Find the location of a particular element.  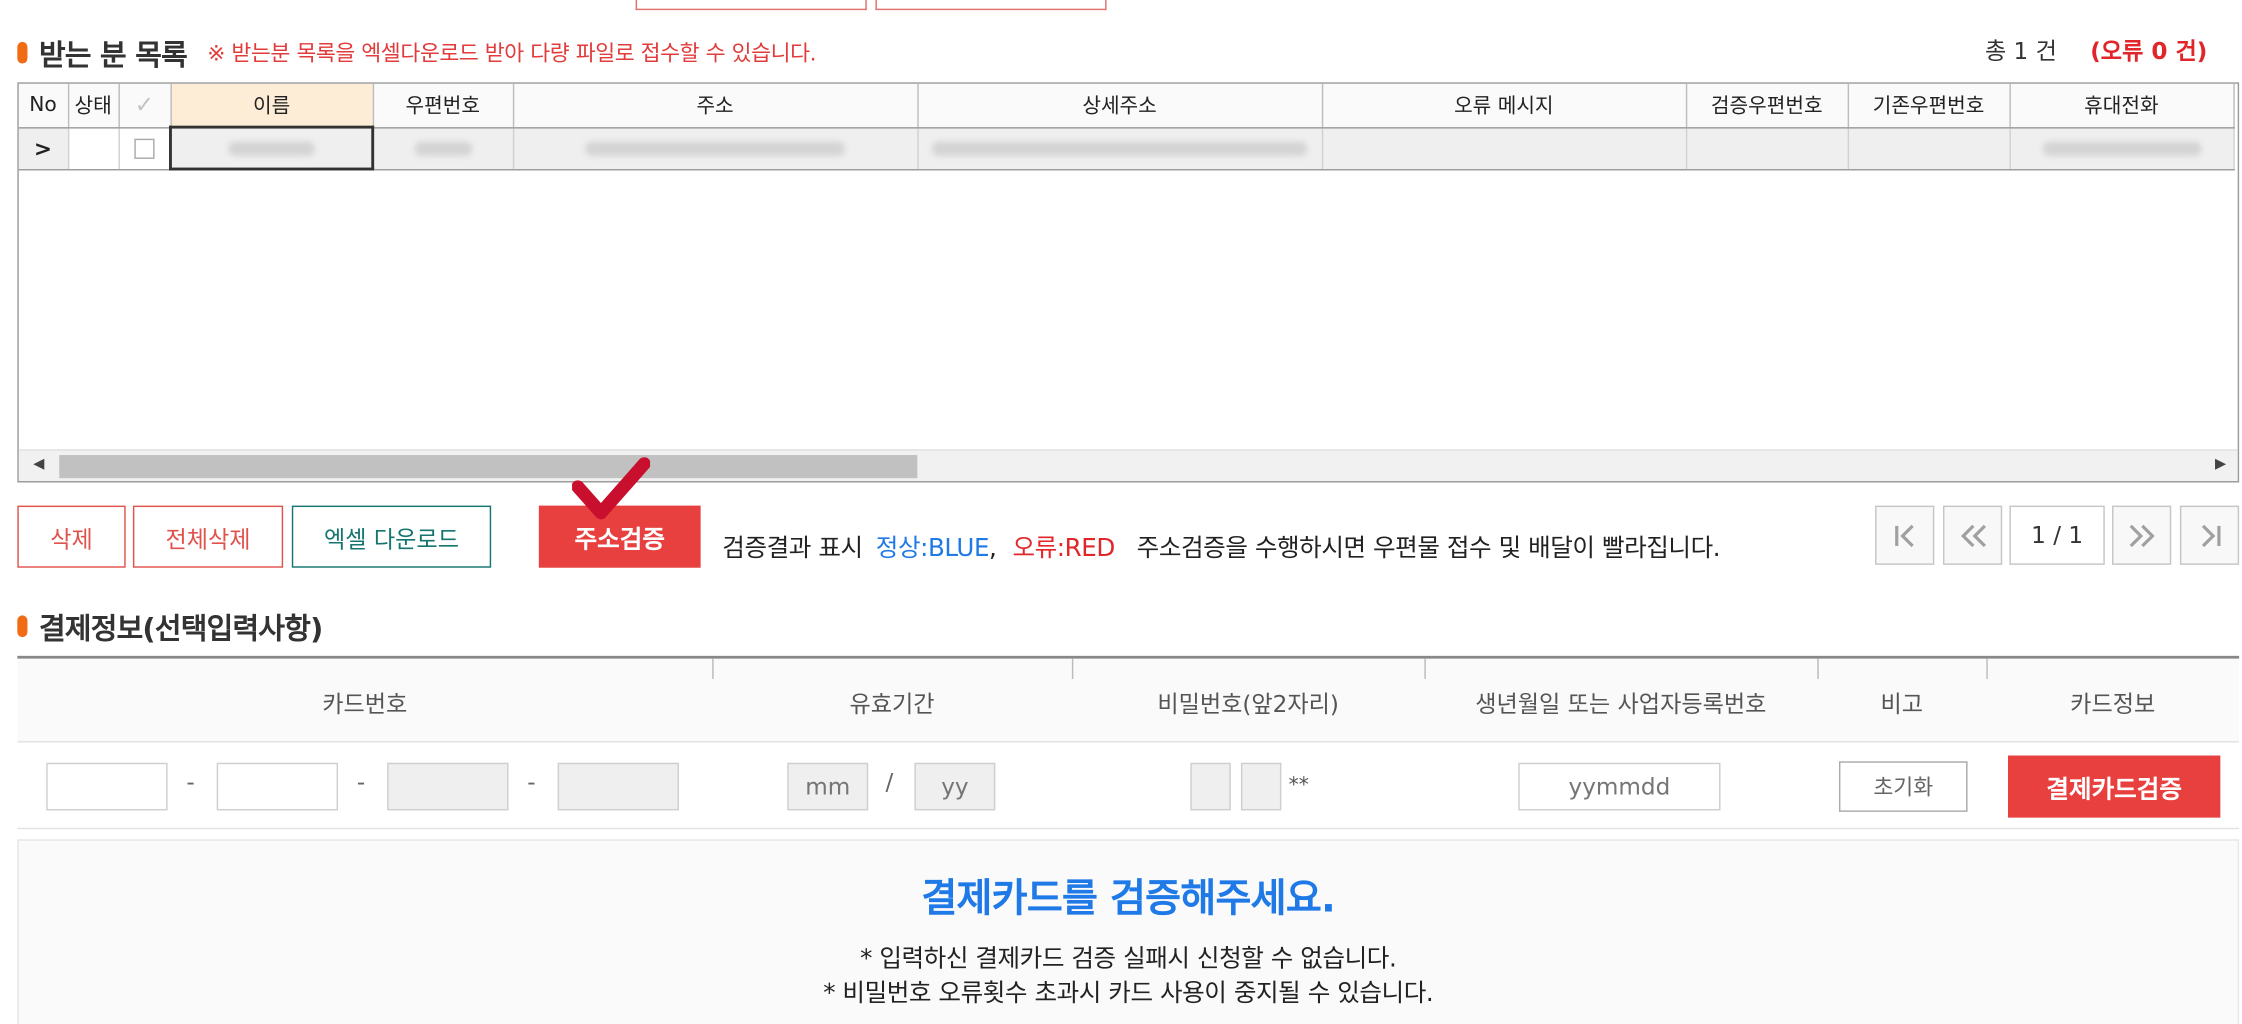

first-page-button is located at coordinates (1905, 535).